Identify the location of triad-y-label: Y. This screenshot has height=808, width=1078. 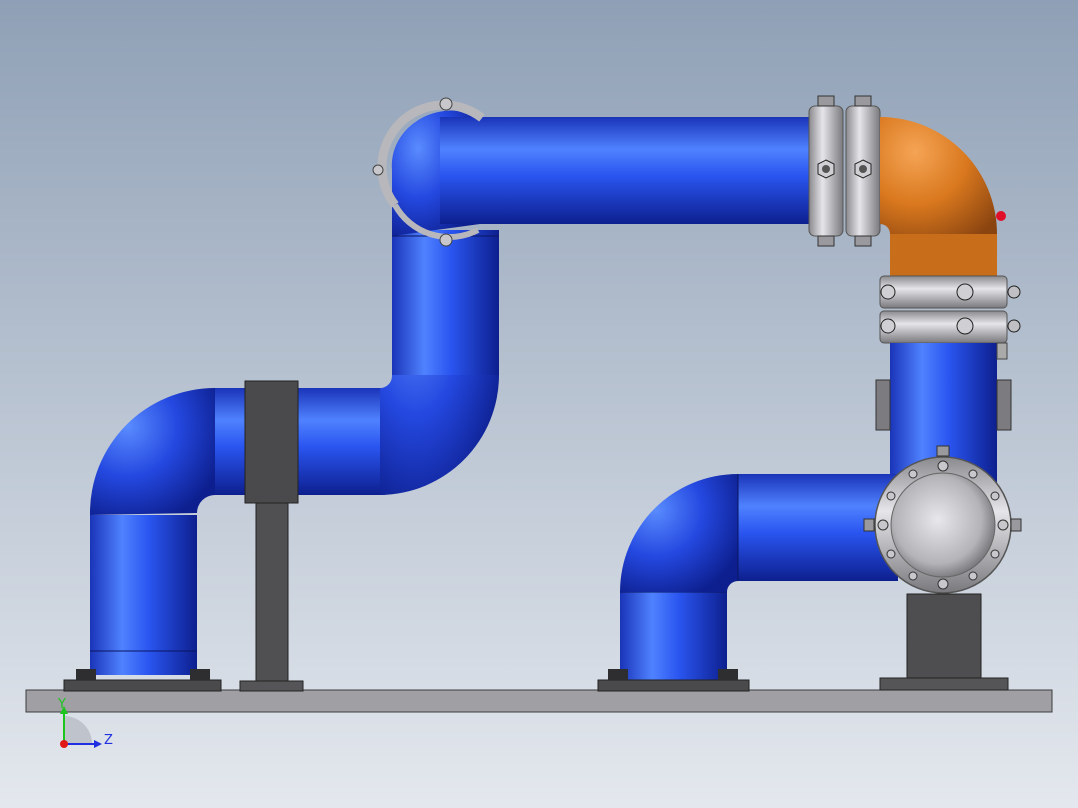
(61, 704).